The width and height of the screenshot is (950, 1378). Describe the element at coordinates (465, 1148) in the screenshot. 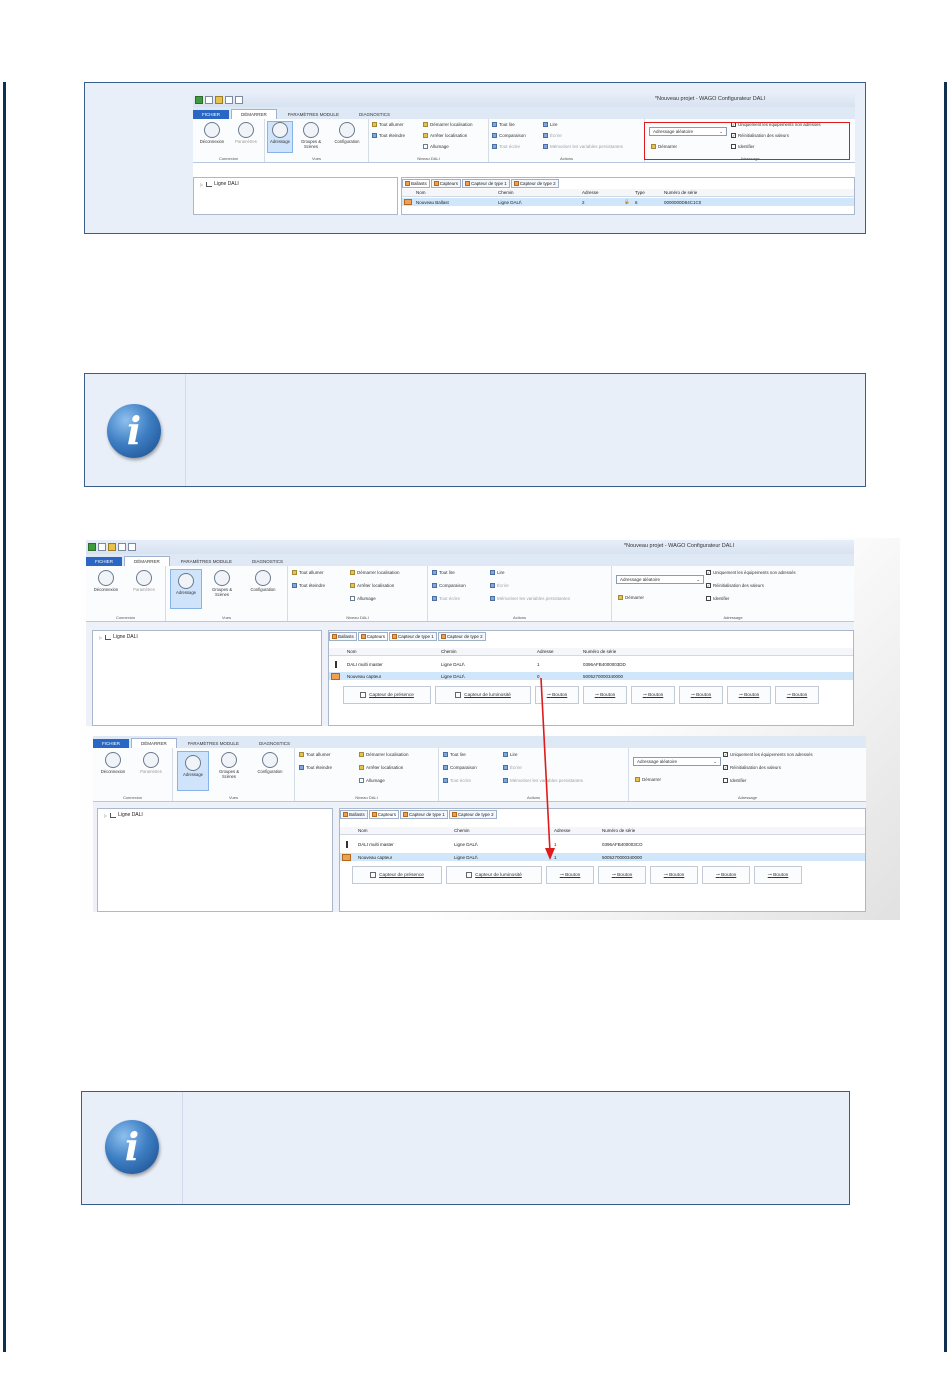

I see `info-box-2: i` at that location.